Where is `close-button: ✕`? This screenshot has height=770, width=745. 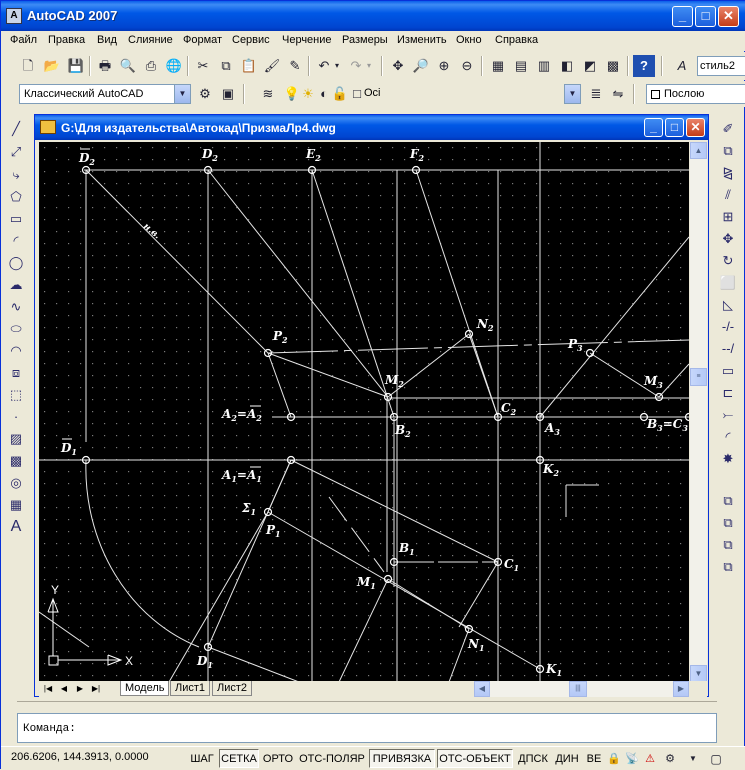
close-button: ✕ is located at coordinates (728, 16).